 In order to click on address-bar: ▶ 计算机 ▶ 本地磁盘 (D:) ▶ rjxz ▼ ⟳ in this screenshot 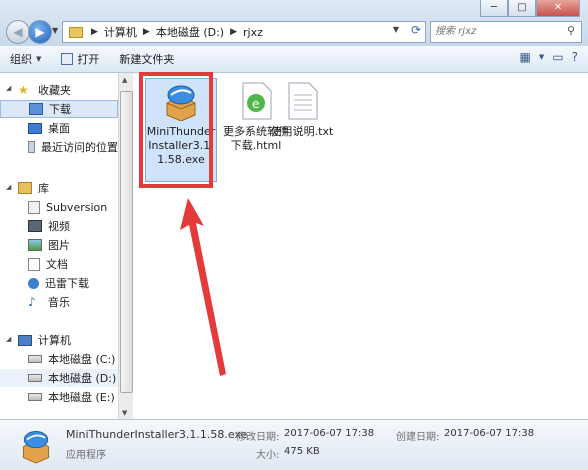, I will do `click(244, 32)`.